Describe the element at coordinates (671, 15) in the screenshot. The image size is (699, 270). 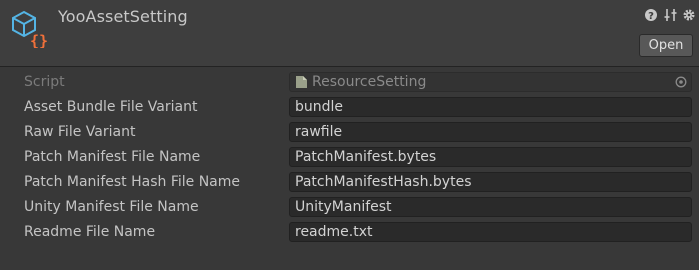
I see `preset-icon` at that location.